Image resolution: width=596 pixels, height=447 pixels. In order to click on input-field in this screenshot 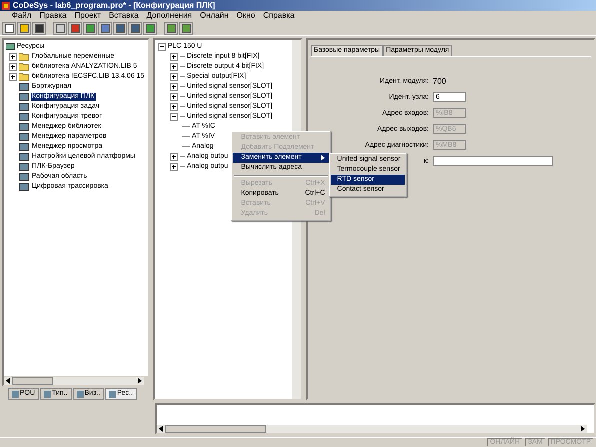, I will do `click(493, 161)`.